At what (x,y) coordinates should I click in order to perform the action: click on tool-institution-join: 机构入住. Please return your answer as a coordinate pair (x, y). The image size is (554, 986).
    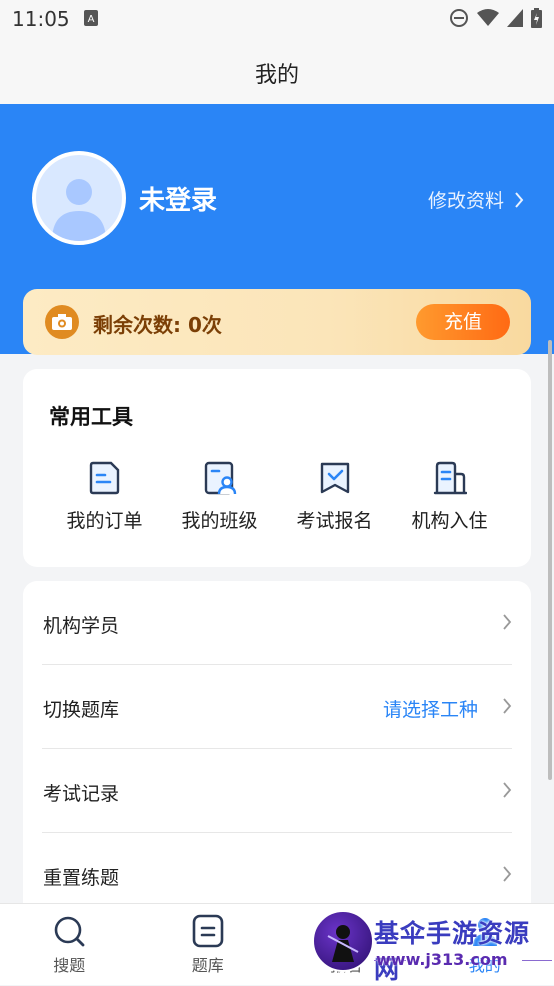
    Looking at the image, I should click on (449, 500).